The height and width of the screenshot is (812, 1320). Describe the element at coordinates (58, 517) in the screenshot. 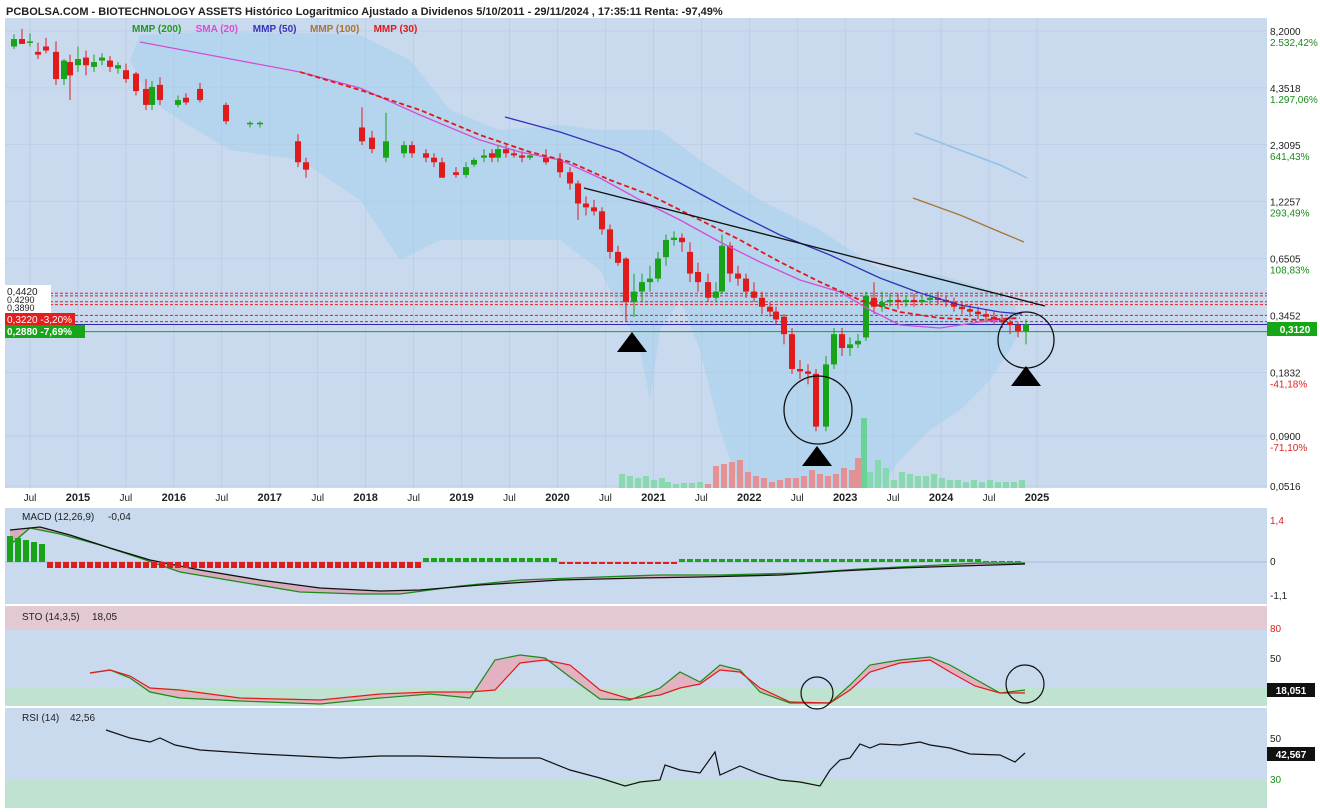

I see `macd-label: MACD (12,26,9)` at that location.